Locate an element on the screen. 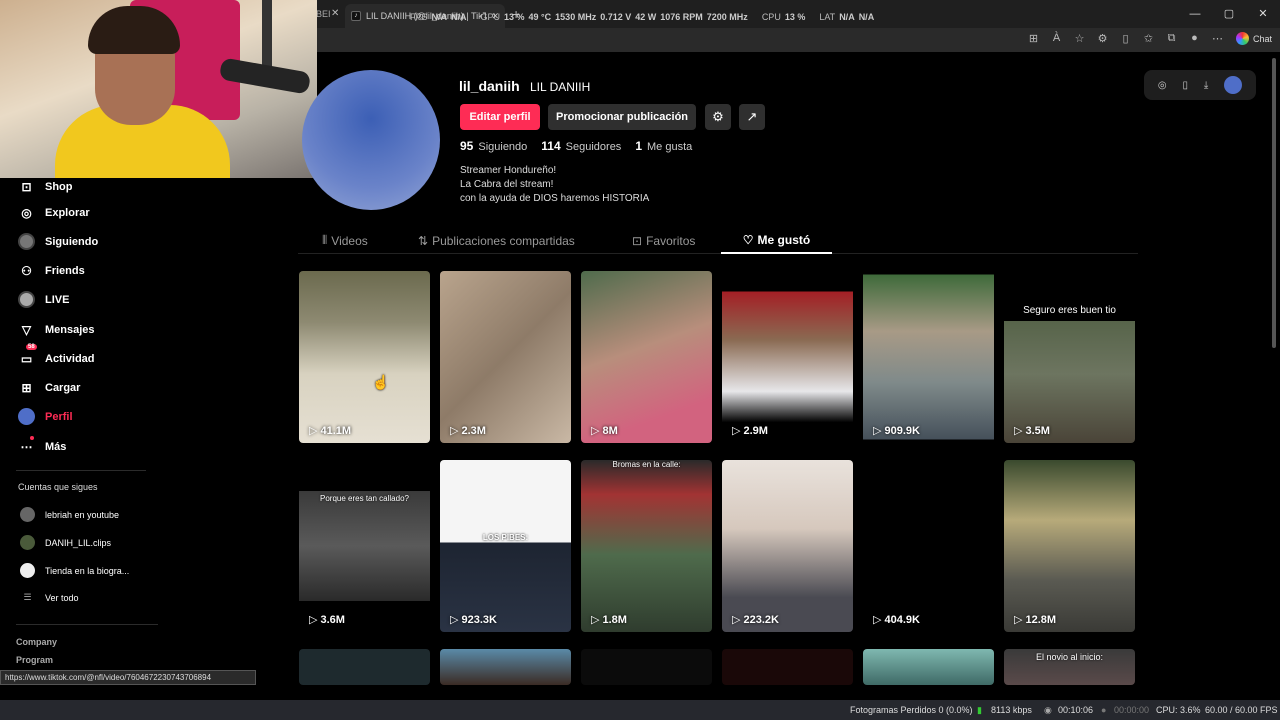  dropped-frames: Fotogramas Perdidos 0 (0.0%) is located at coordinates (911, 710).